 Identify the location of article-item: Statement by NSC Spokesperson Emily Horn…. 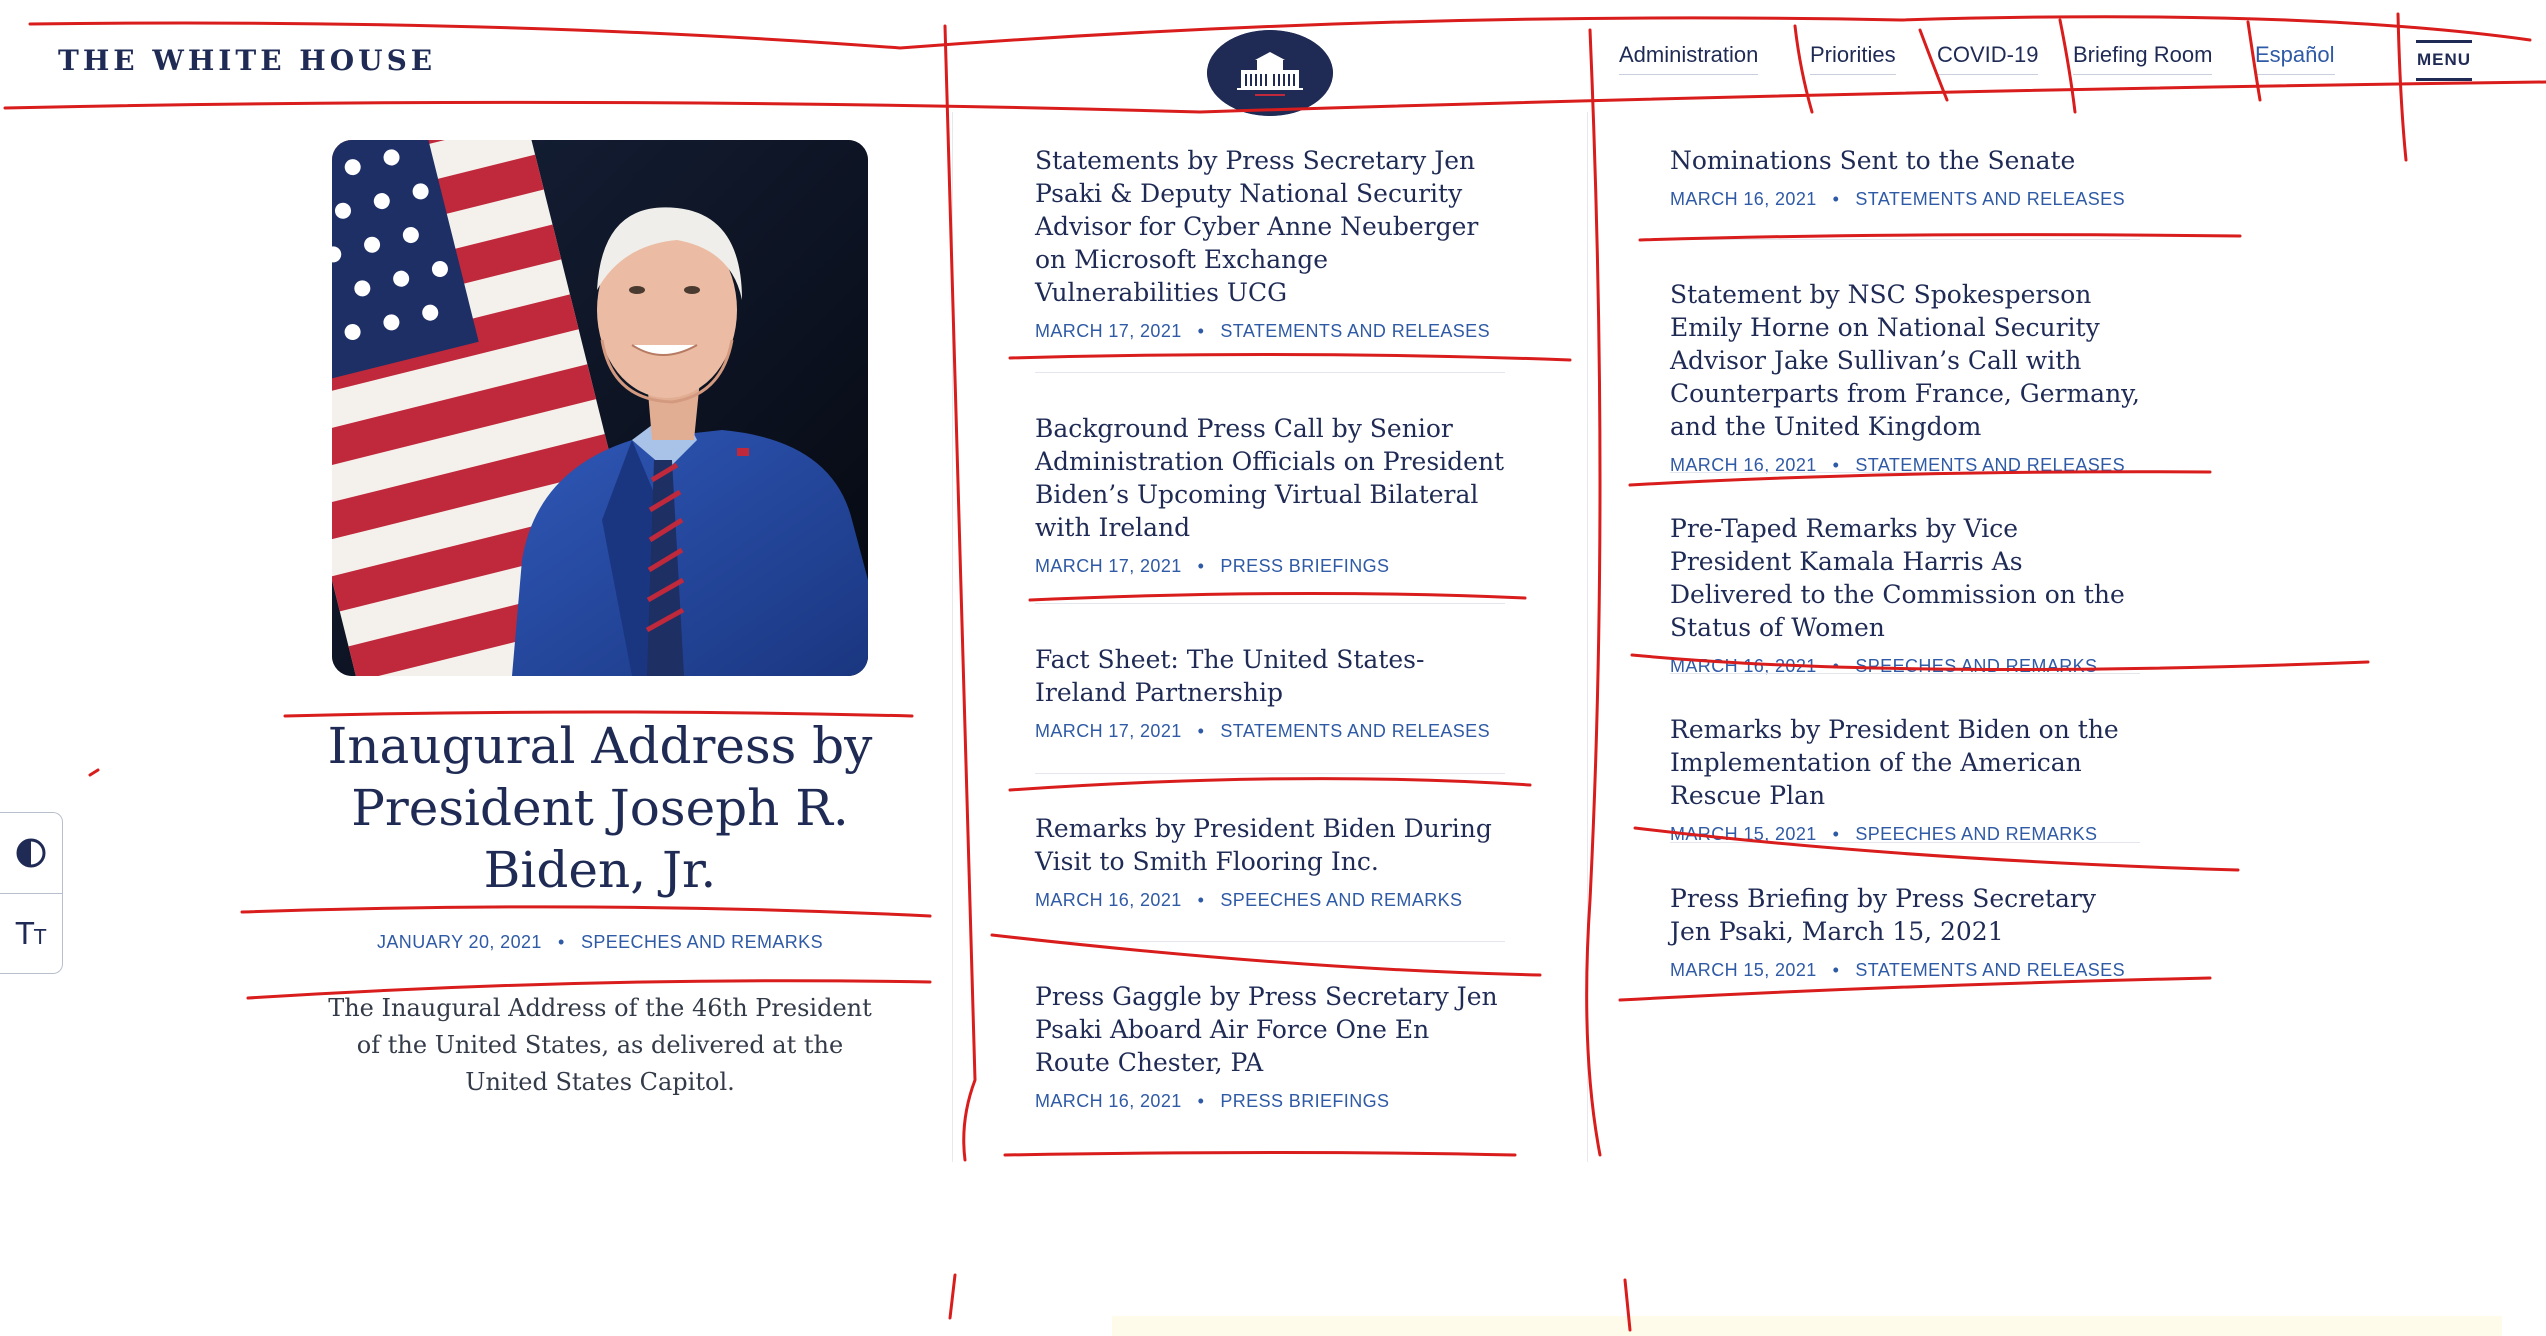
(1905, 377).